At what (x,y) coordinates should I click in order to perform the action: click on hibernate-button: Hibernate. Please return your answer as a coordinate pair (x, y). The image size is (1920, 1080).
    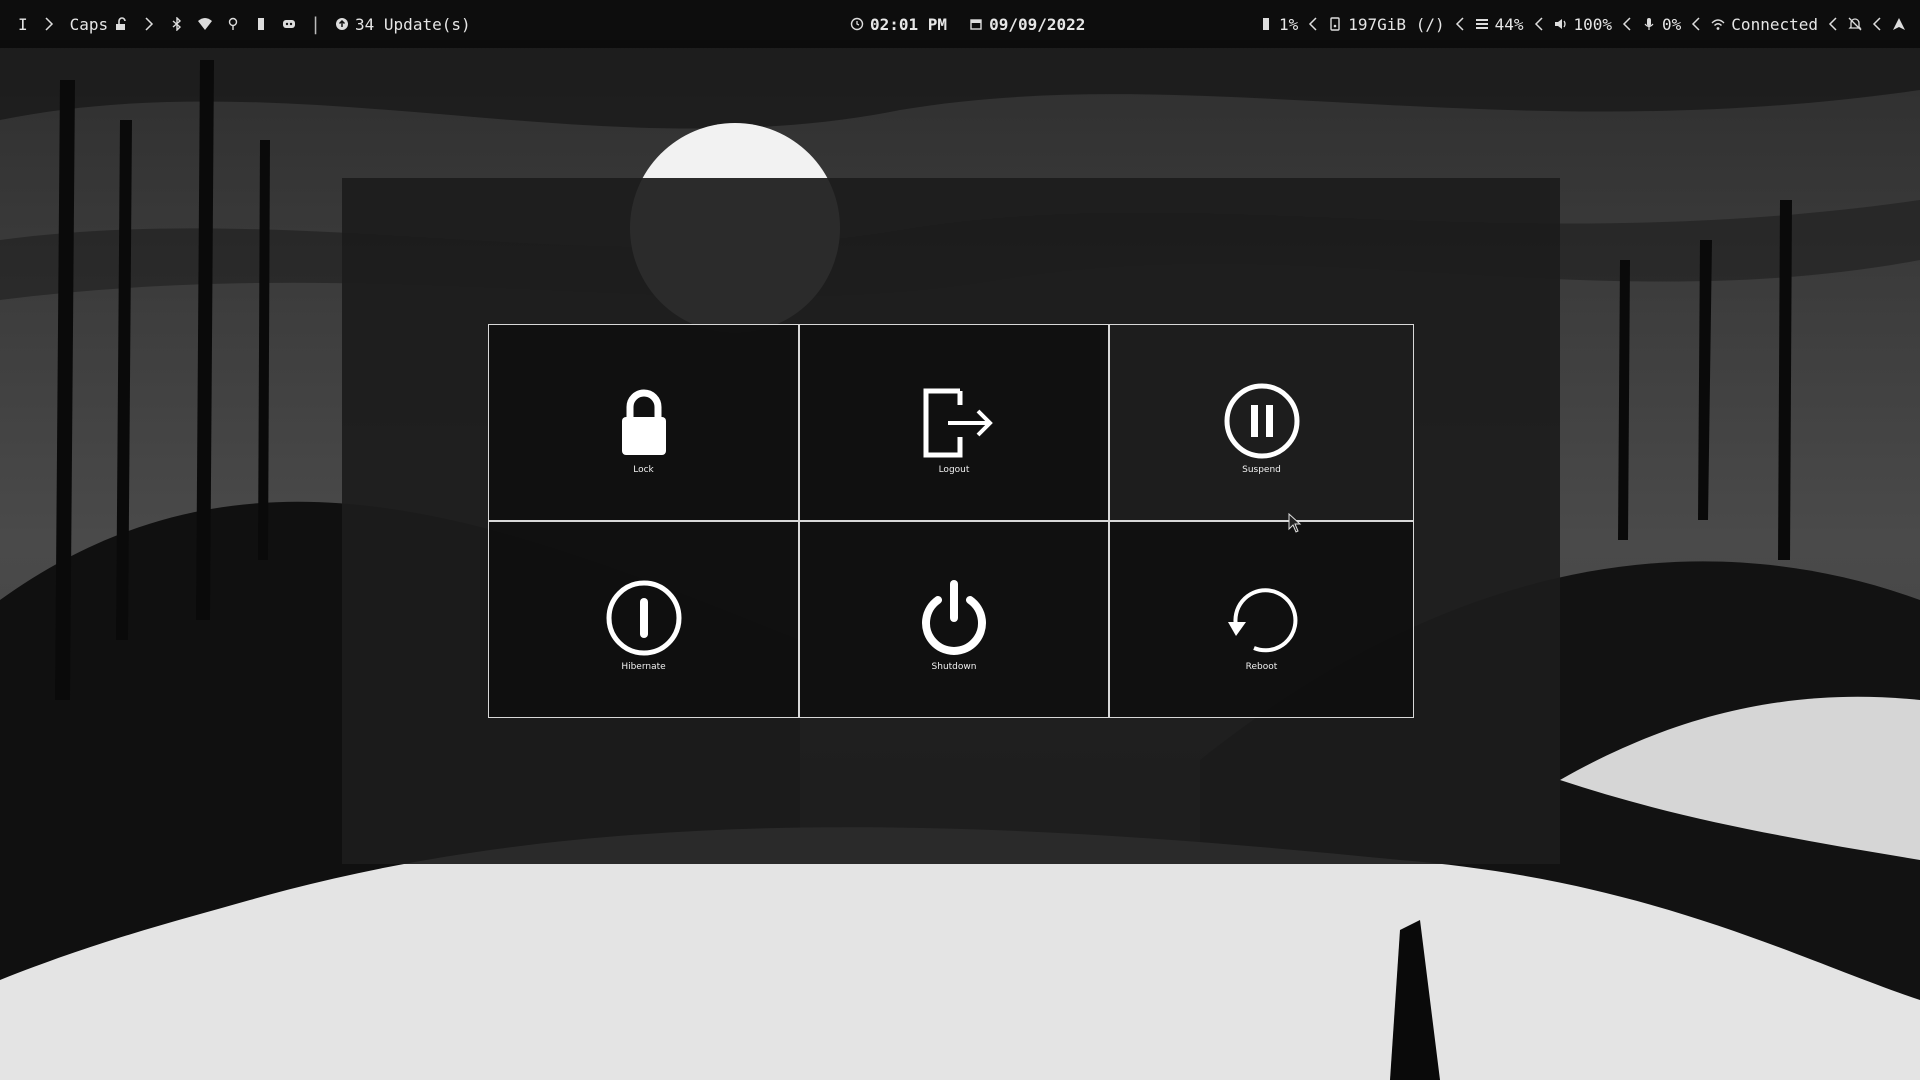
    Looking at the image, I should click on (643, 619).